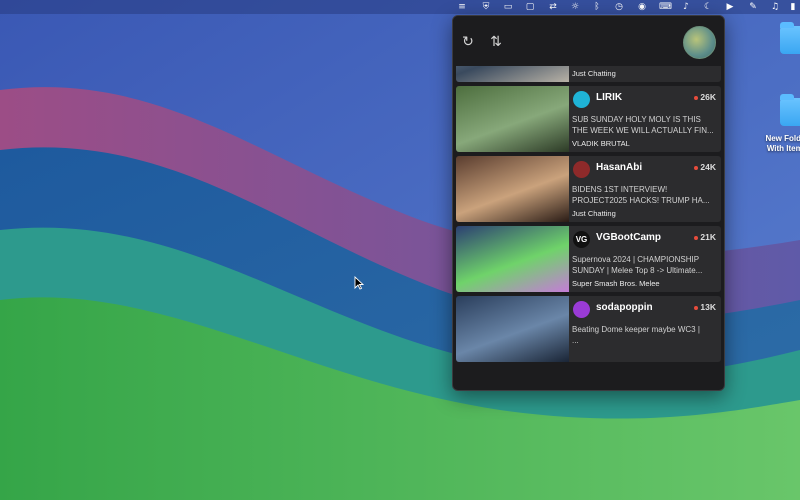  Describe the element at coordinates (619, 167) in the screenshot. I see `channel-name: HasanAbi` at that location.